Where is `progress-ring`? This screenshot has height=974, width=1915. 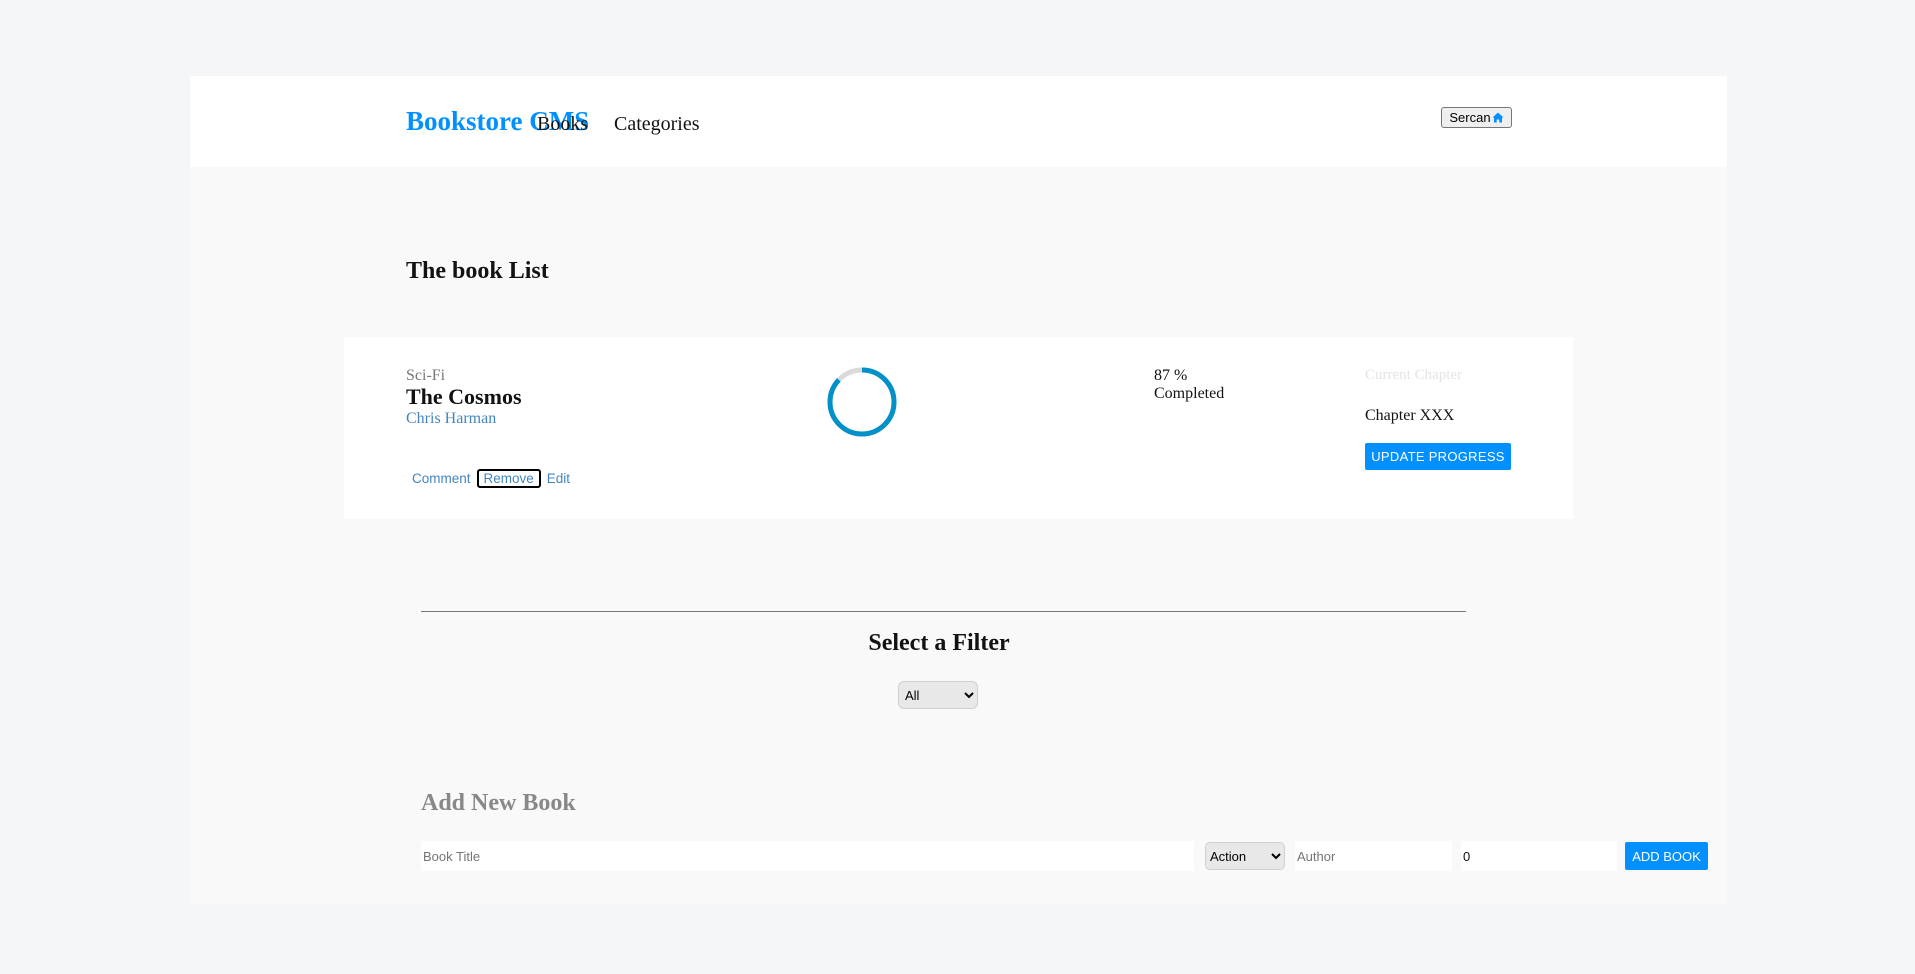 progress-ring is located at coordinates (862, 402).